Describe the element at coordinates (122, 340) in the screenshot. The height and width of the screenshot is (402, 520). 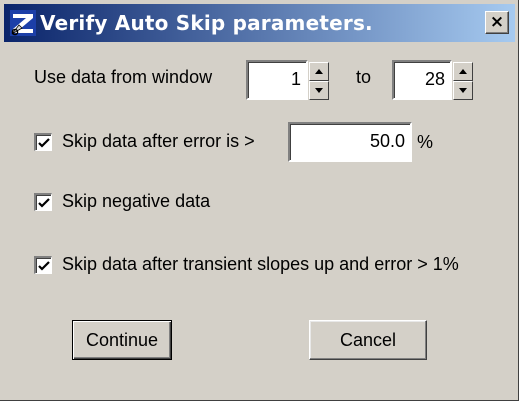
I see `continue-button: Continue` at that location.